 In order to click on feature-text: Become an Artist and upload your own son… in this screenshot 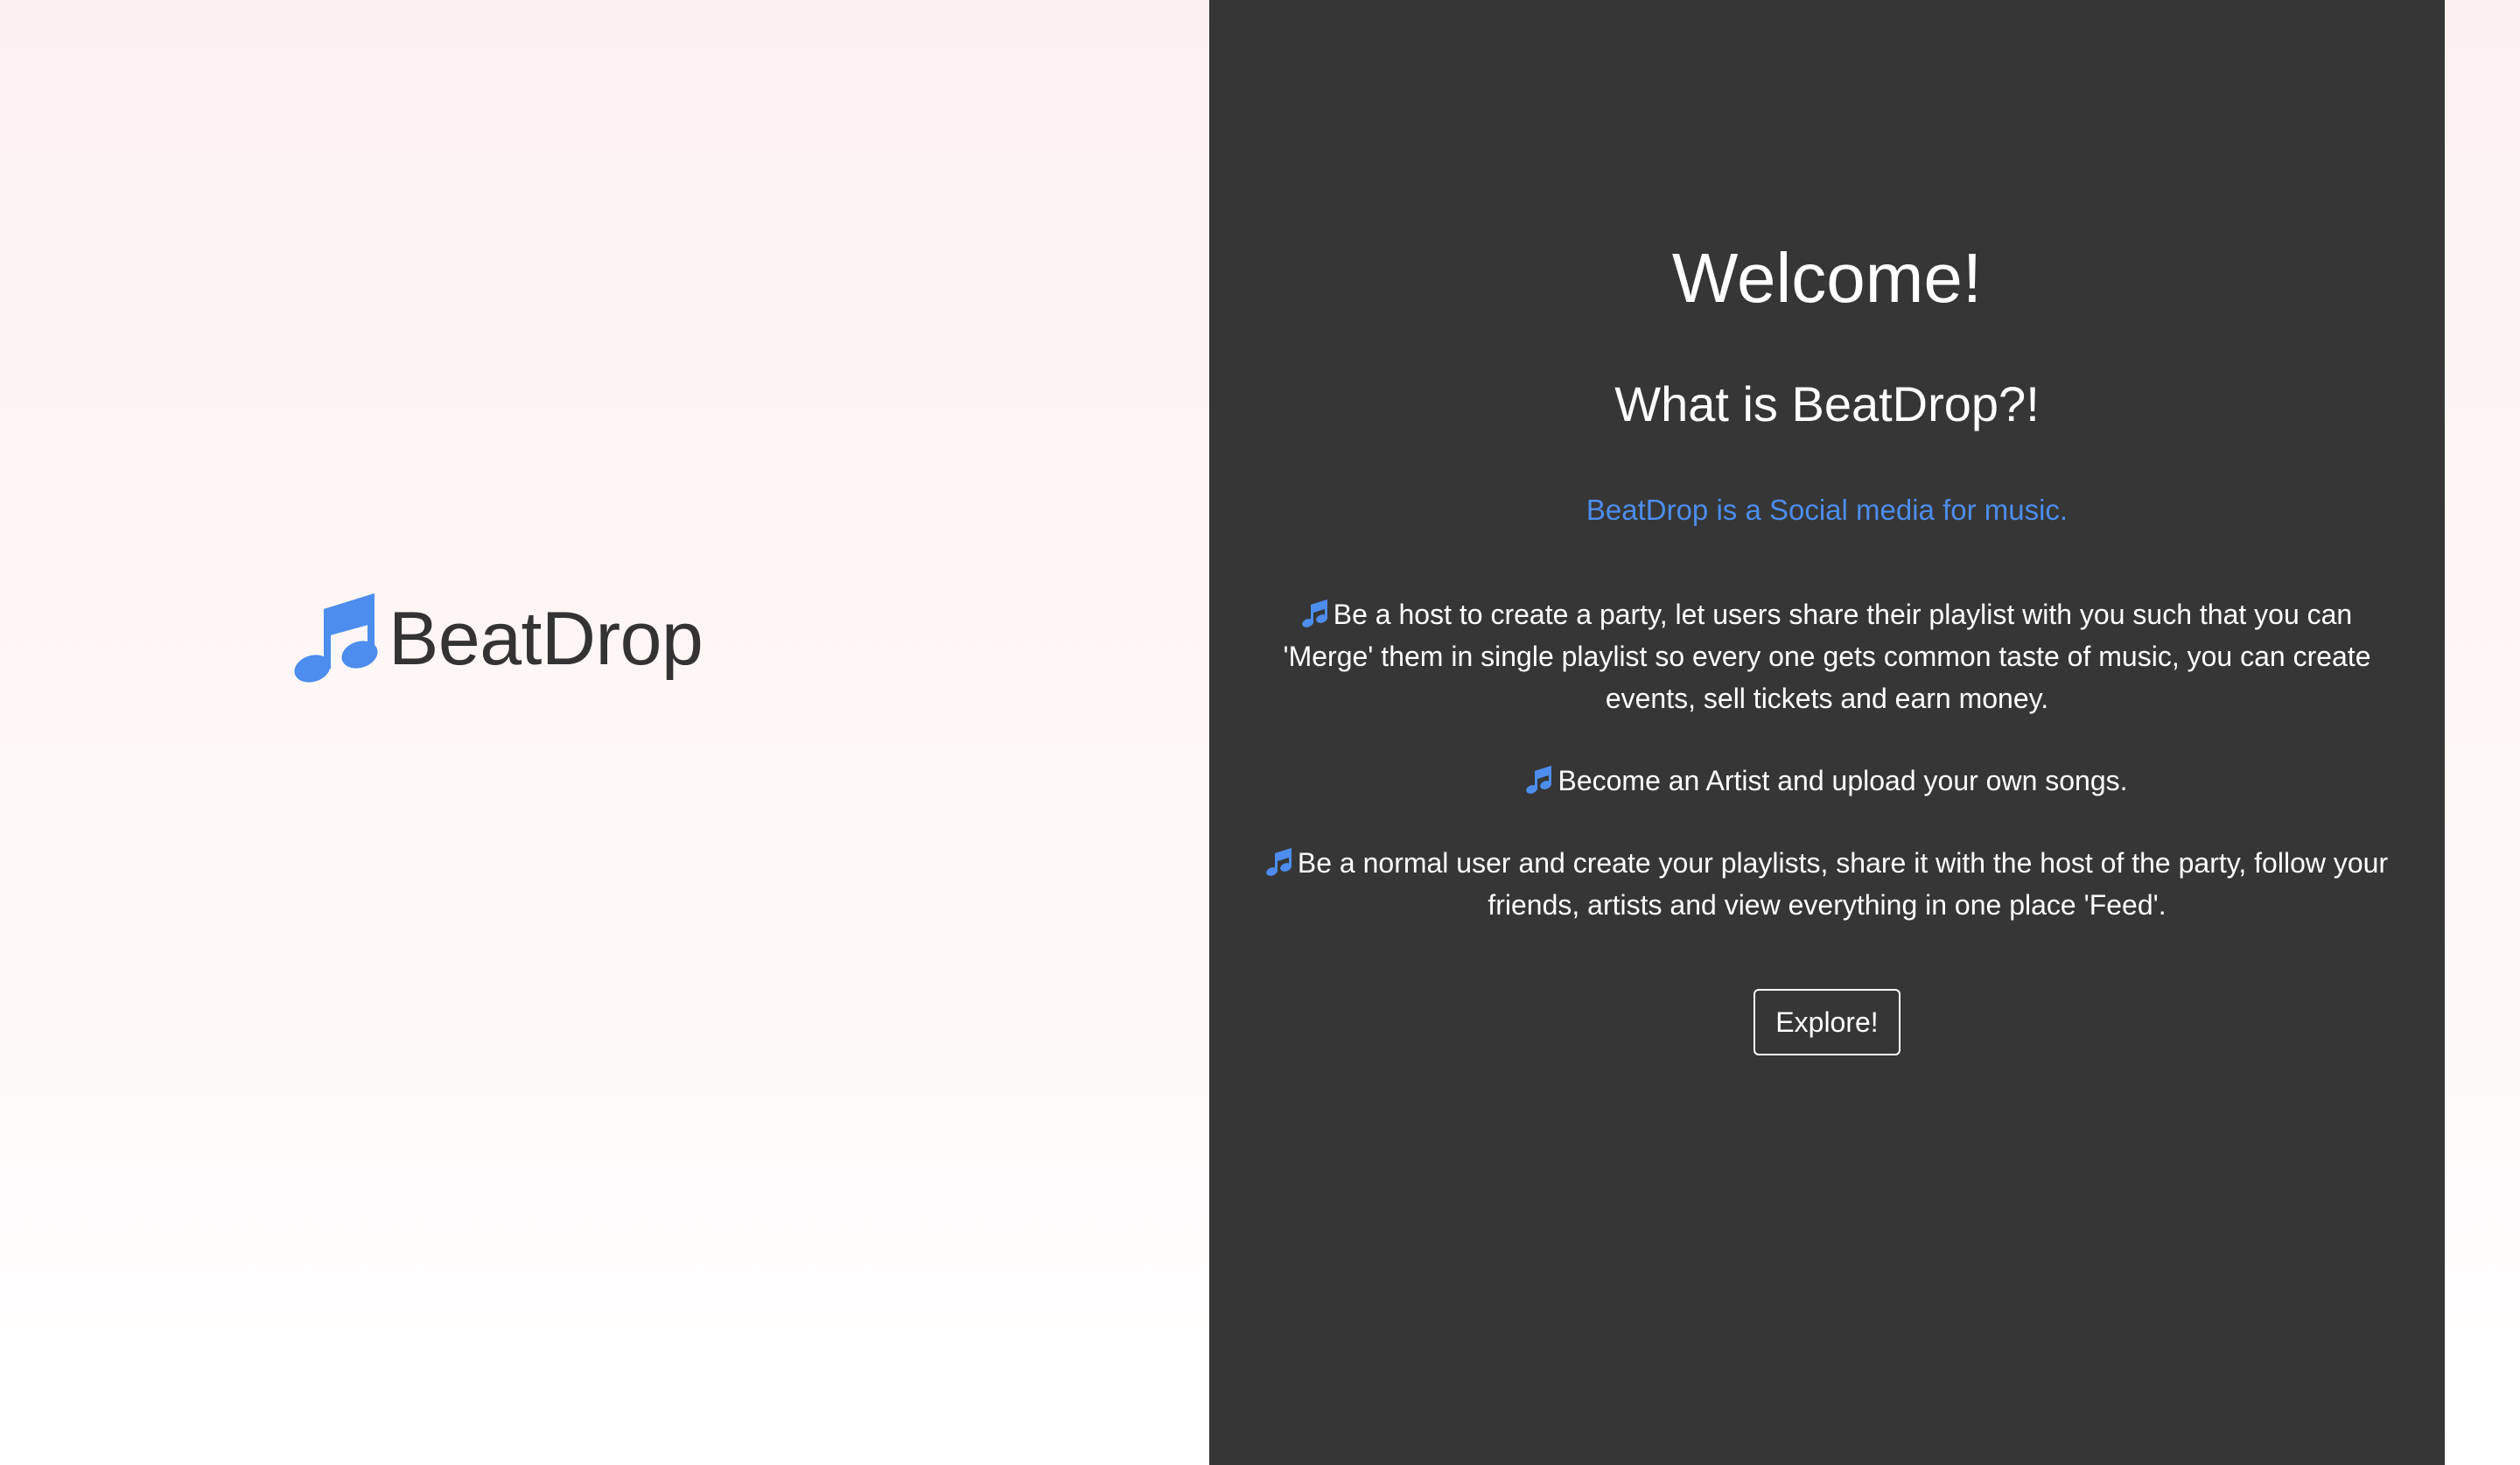, I will do `click(1843, 780)`.